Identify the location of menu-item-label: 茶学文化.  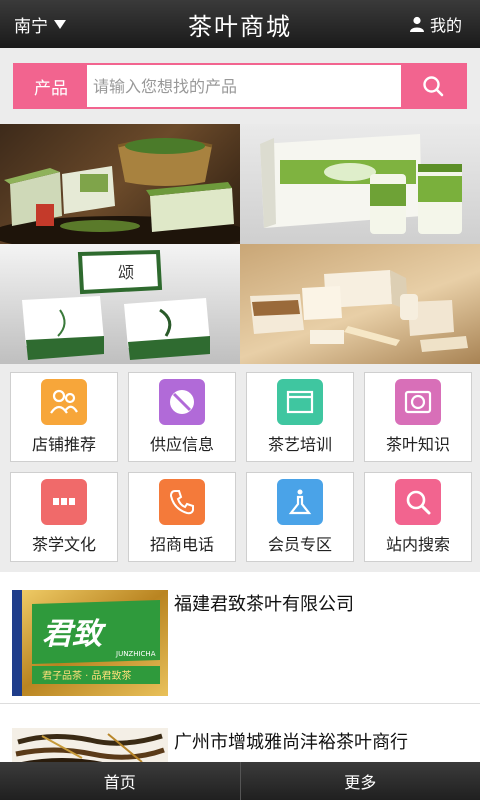
(63, 544).